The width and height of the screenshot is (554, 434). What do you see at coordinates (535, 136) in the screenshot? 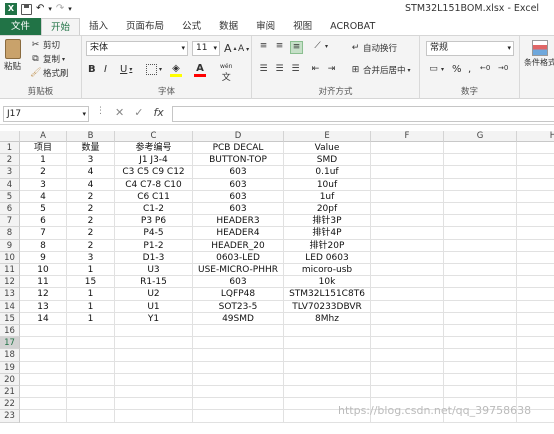
I see `column-header-h: H` at bounding box center [535, 136].